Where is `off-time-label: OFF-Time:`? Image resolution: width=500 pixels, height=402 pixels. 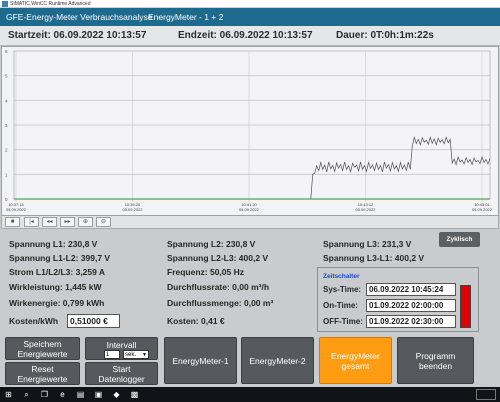
off-time-label: OFF-Time: is located at coordinates (343, 321).